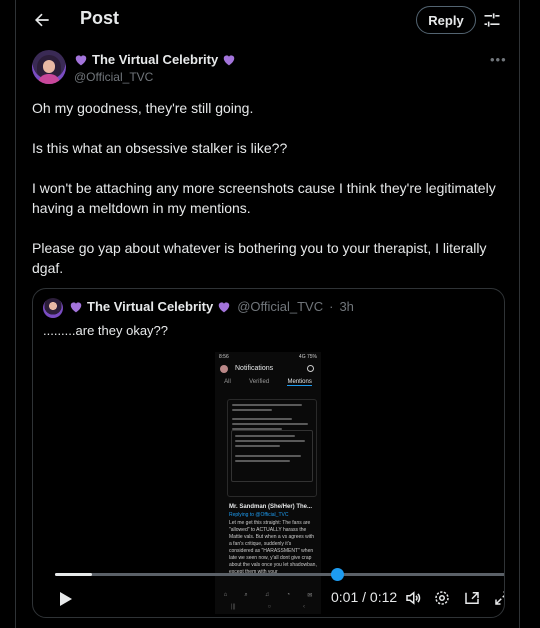 The height and width of the screenshot is (628, 540). Describe the element at coordinates (227, 382) in the screenshot. I see `phone-tab: All` at that location.